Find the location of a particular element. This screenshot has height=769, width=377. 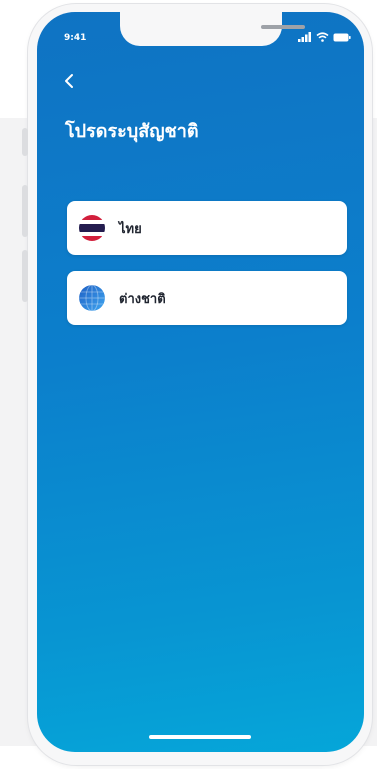

option-label: ต่างชาติ is located at coordinates (142, 299).